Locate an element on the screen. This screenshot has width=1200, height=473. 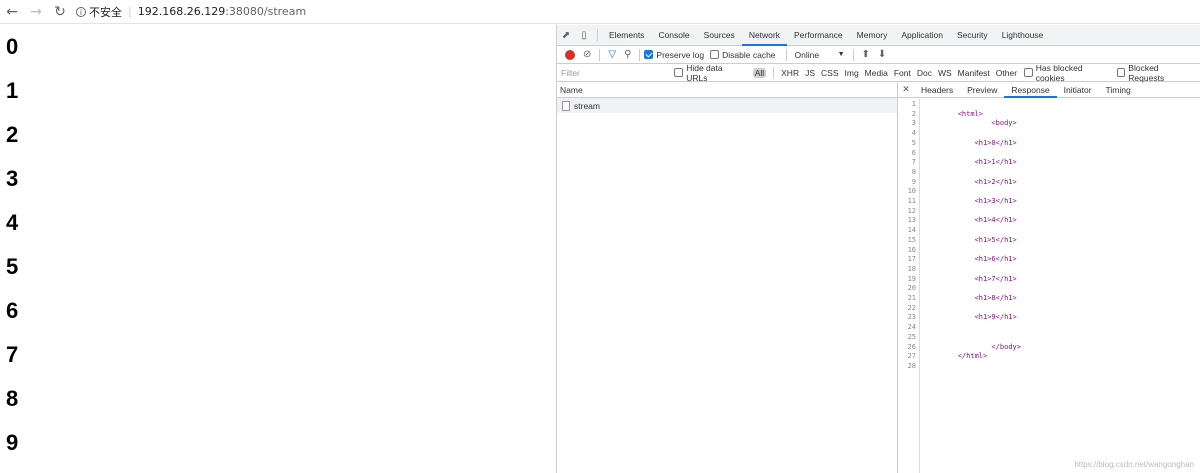
heading: 8 is located at coordinates (12, 398).